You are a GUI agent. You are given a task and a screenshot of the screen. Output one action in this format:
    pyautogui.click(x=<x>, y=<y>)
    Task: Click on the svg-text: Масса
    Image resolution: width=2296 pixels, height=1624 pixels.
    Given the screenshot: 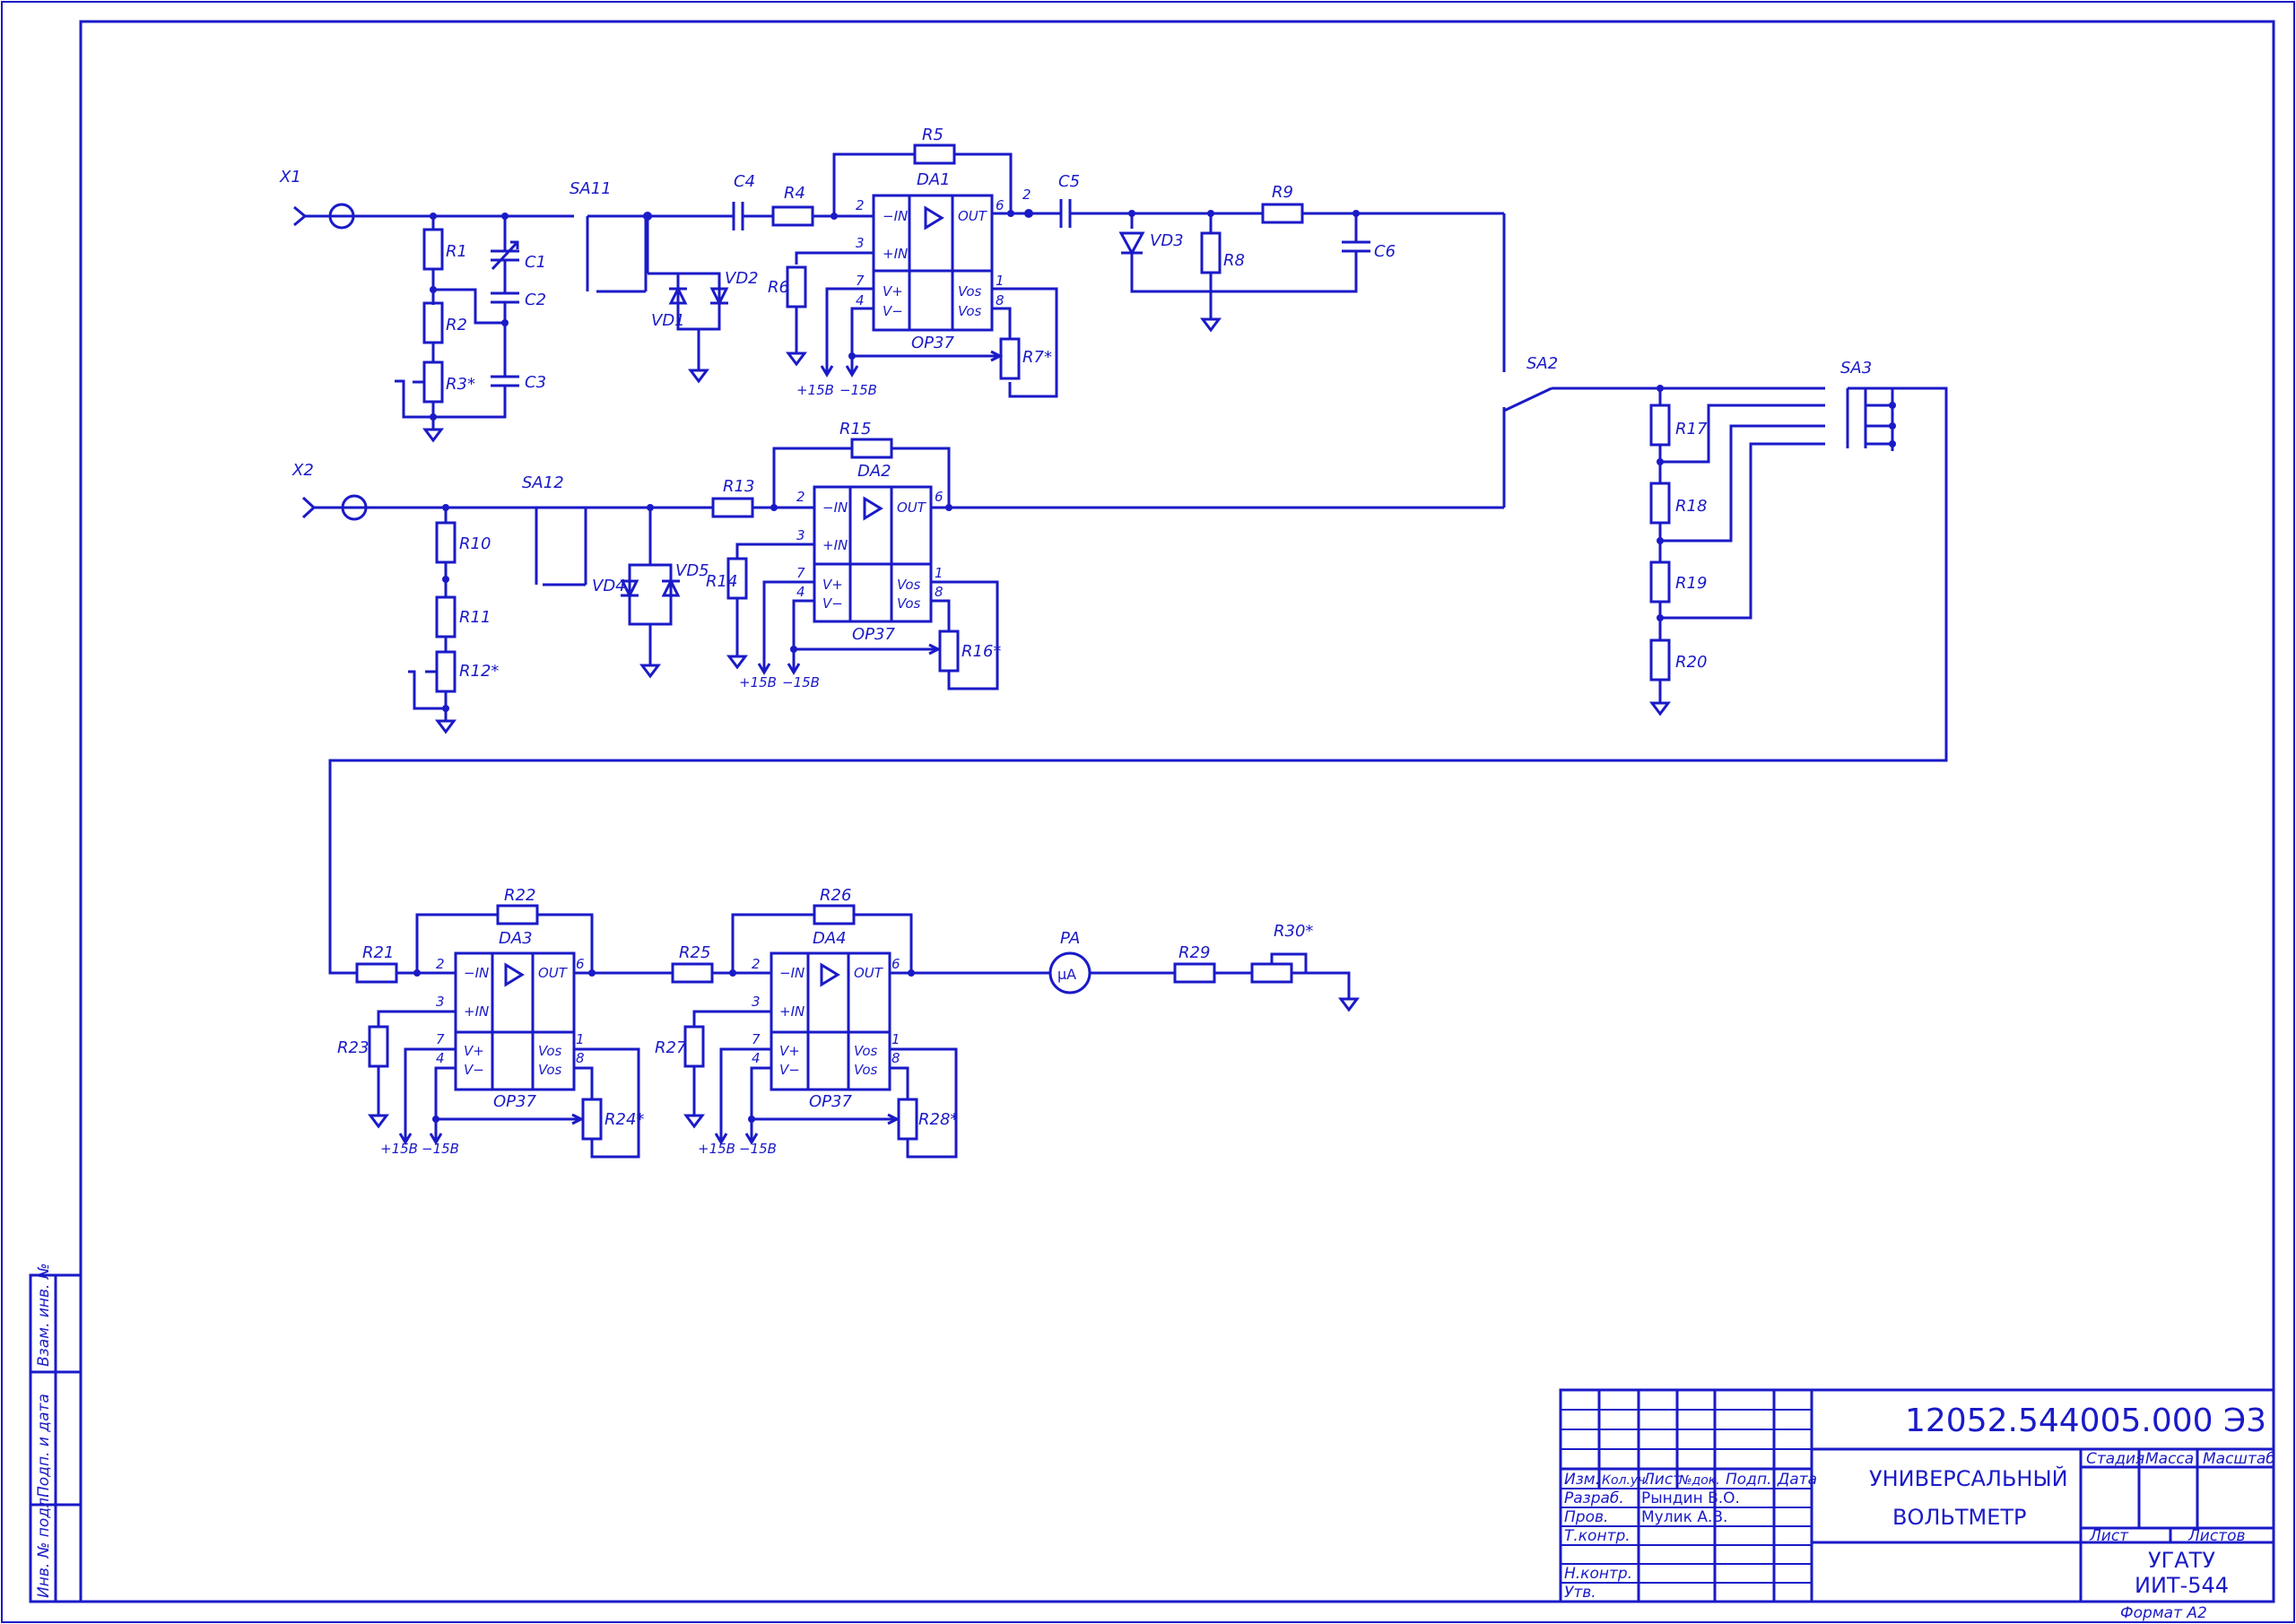 What is the action you would take?
    pyautogui.click(x=2169, y=1459)
    